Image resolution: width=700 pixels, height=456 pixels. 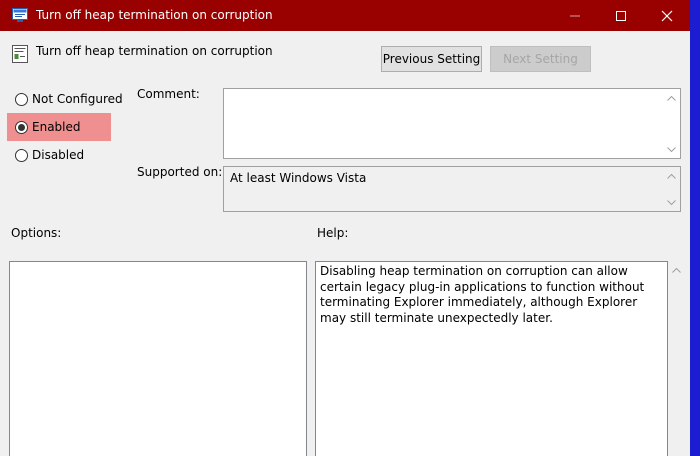 I want to click on window-title: Turn off heap termination on corruption, so click(x=154, y=15).